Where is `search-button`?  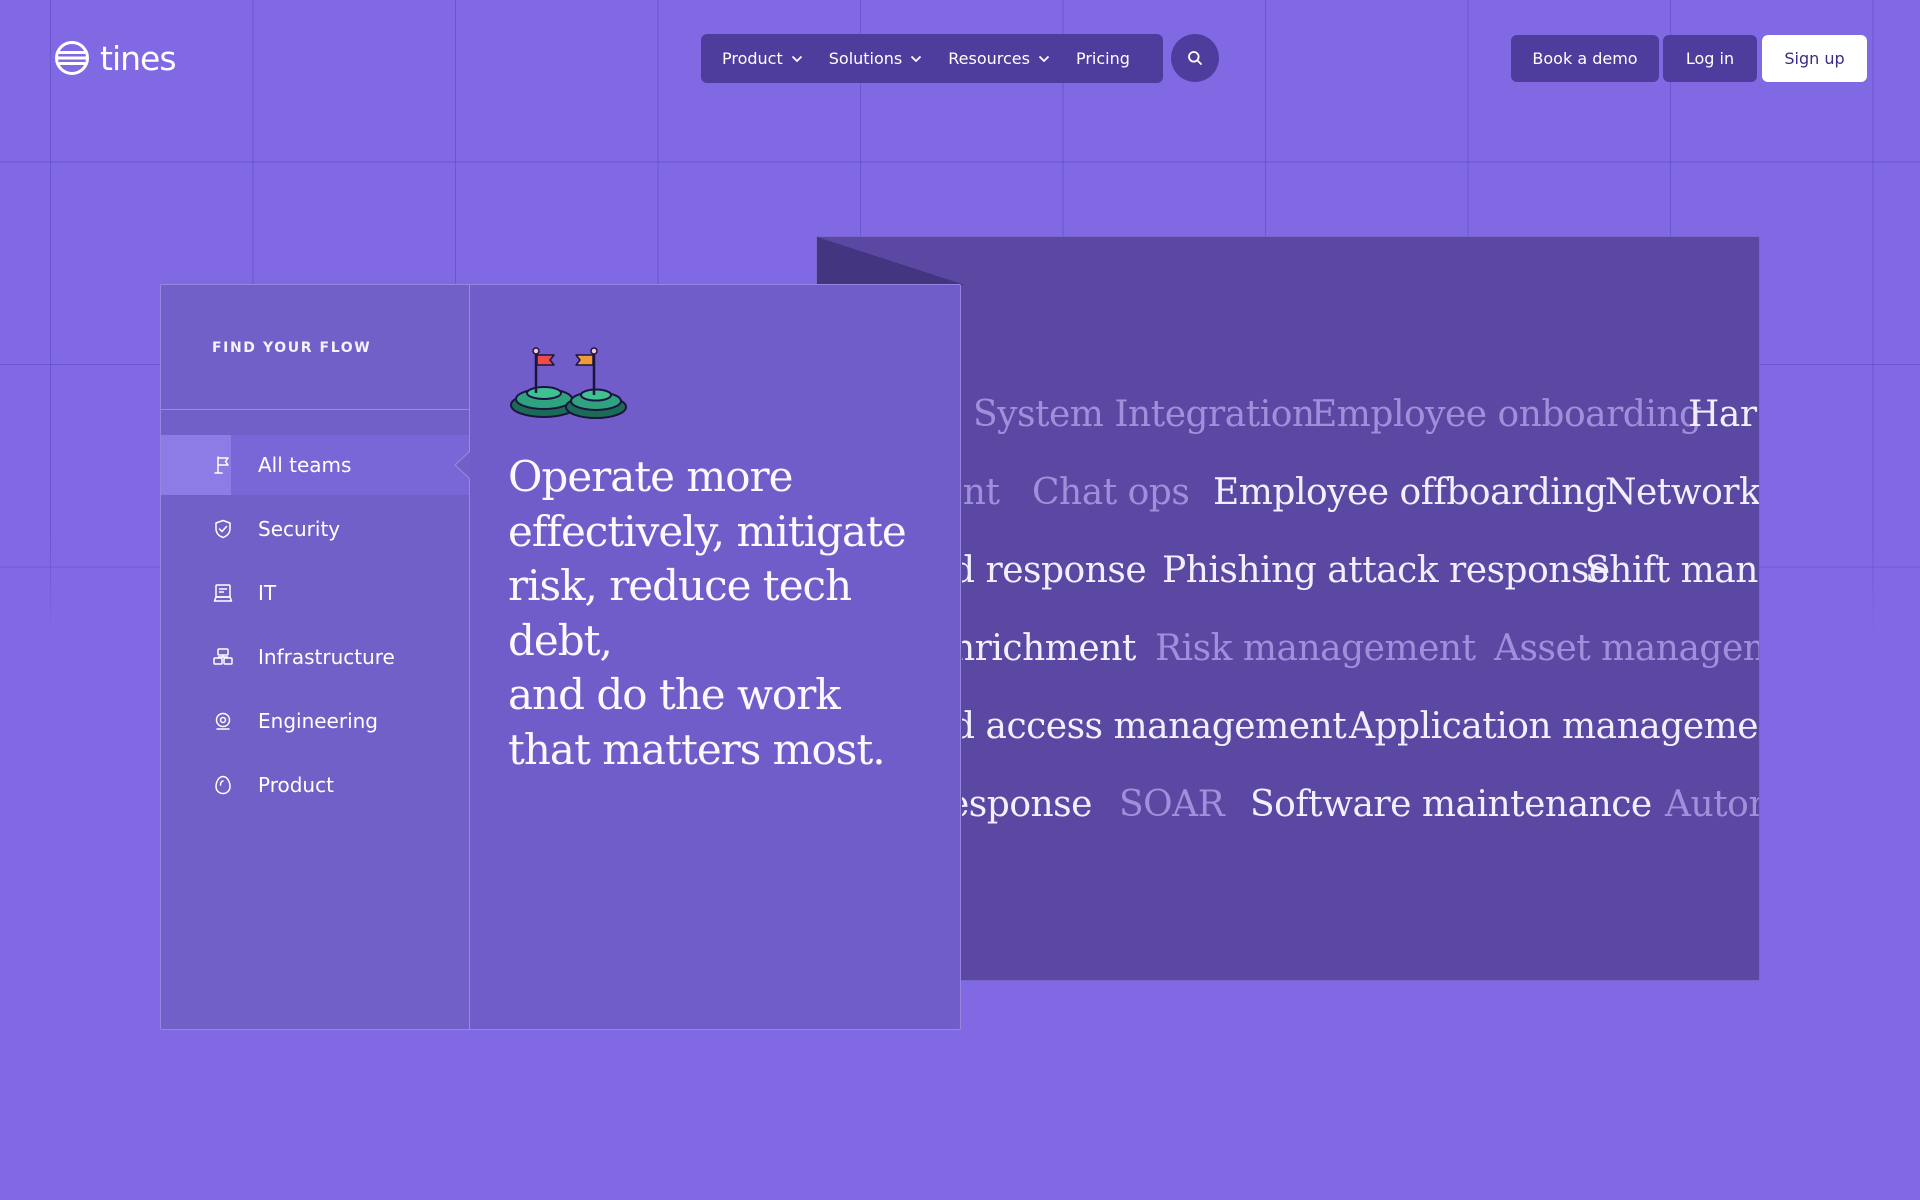 search-button is located at coordinates (1195, 58).